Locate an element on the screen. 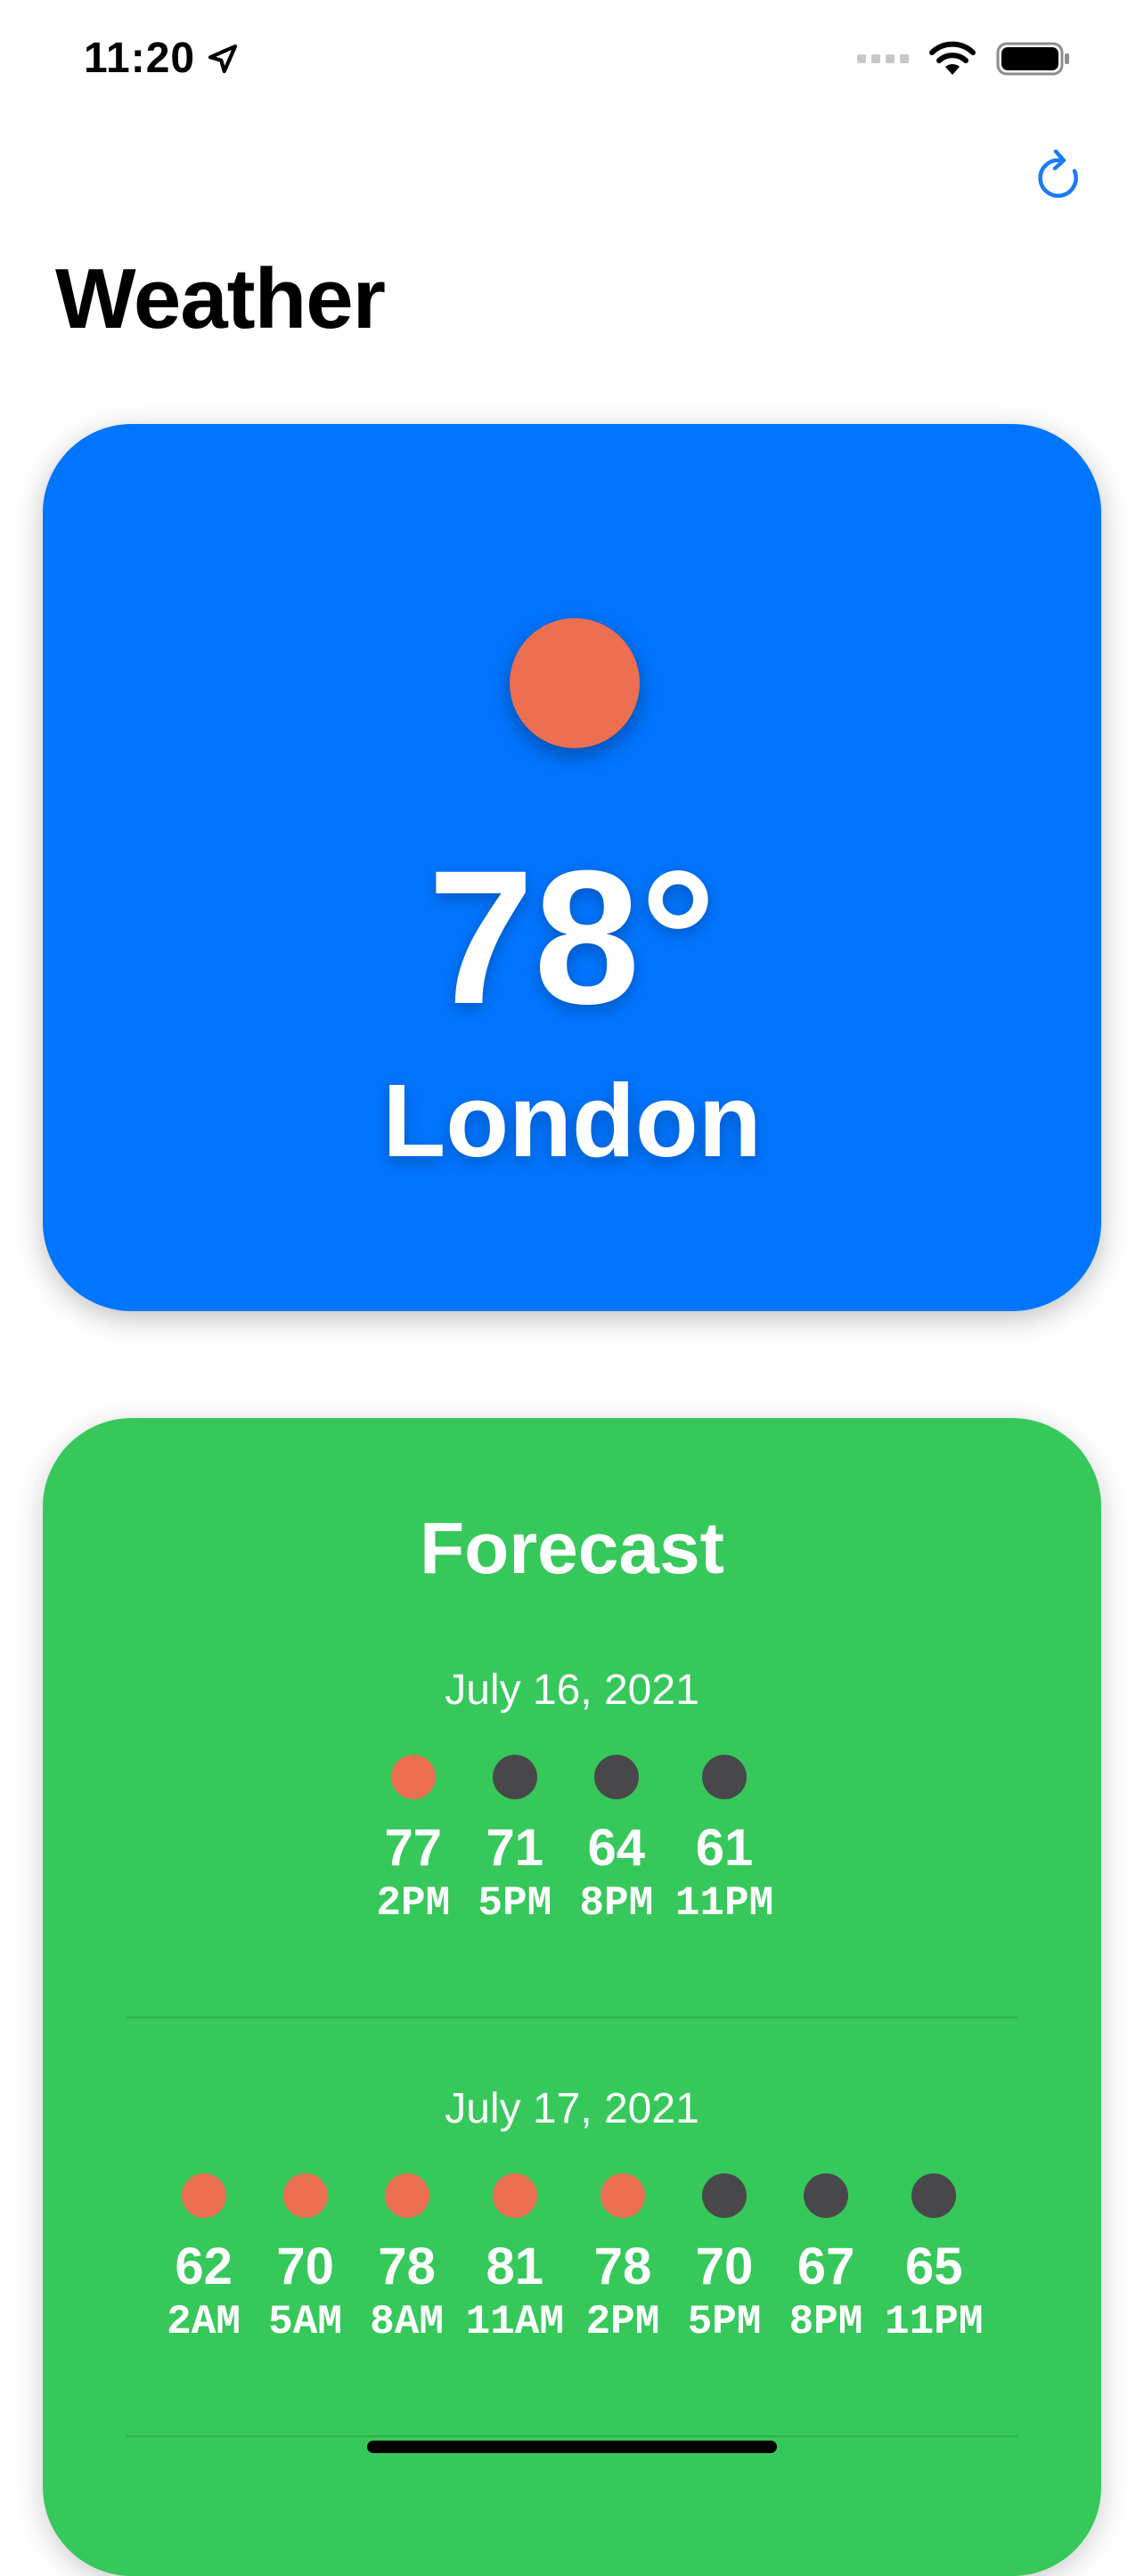  status-time-text: 11:20 is located at coordinates (140, 59).